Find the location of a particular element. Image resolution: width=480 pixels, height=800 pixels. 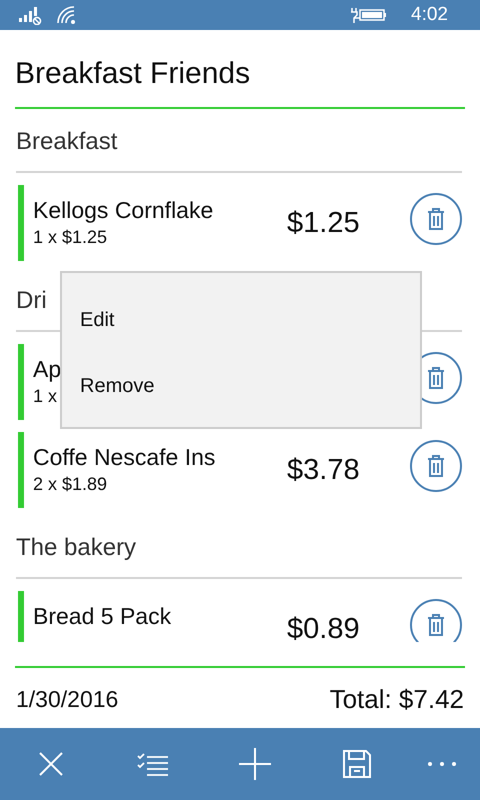

item-price: $0.89 is located at coordinates (323, 627).